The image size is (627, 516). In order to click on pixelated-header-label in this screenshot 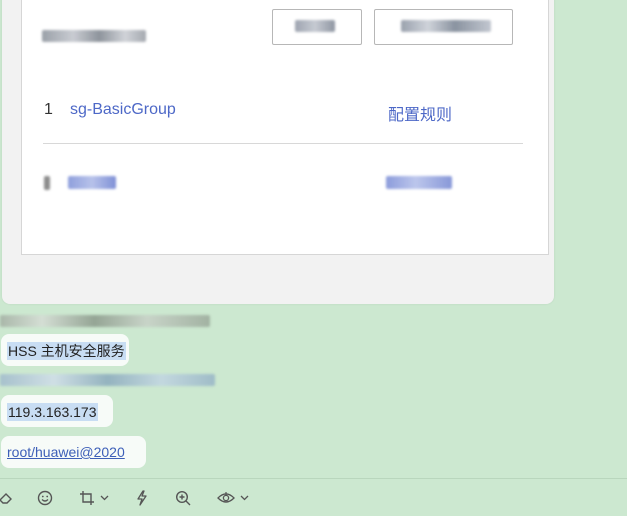, I will do `click(94, 36)`.